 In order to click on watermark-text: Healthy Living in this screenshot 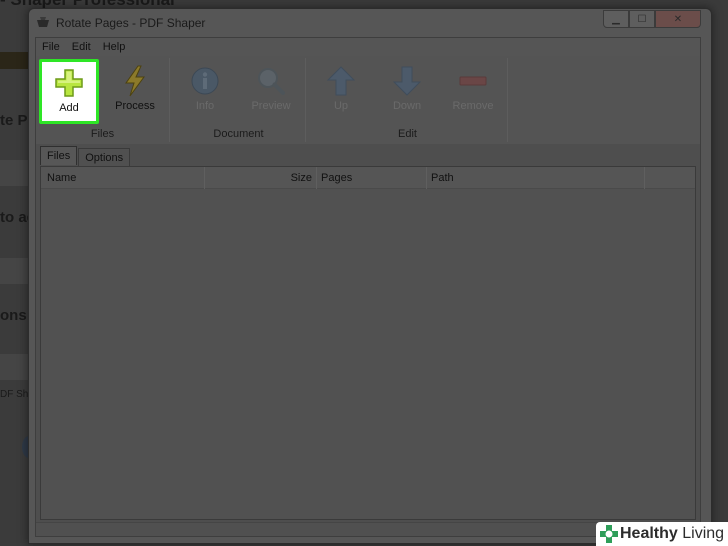, I will do `click(672, 534)`.